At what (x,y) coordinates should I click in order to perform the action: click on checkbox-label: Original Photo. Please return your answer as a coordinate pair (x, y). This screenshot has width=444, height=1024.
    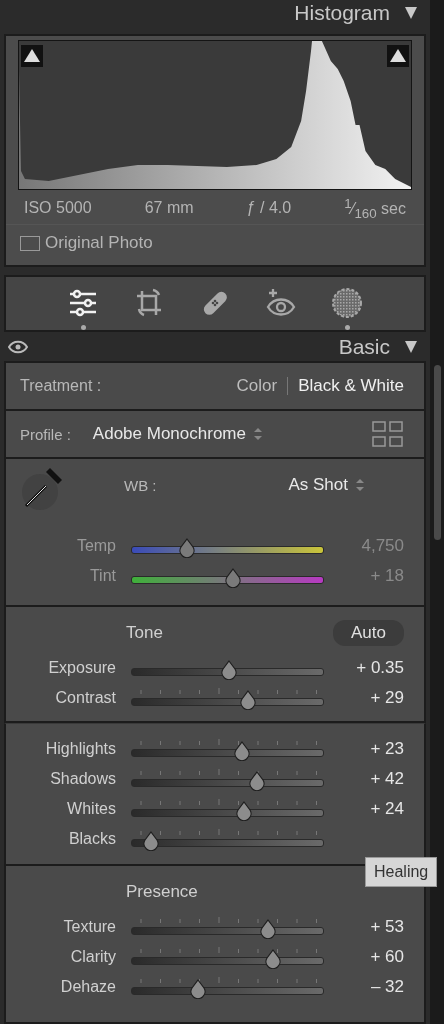
    Looking at the image, I should click on (99, 243).